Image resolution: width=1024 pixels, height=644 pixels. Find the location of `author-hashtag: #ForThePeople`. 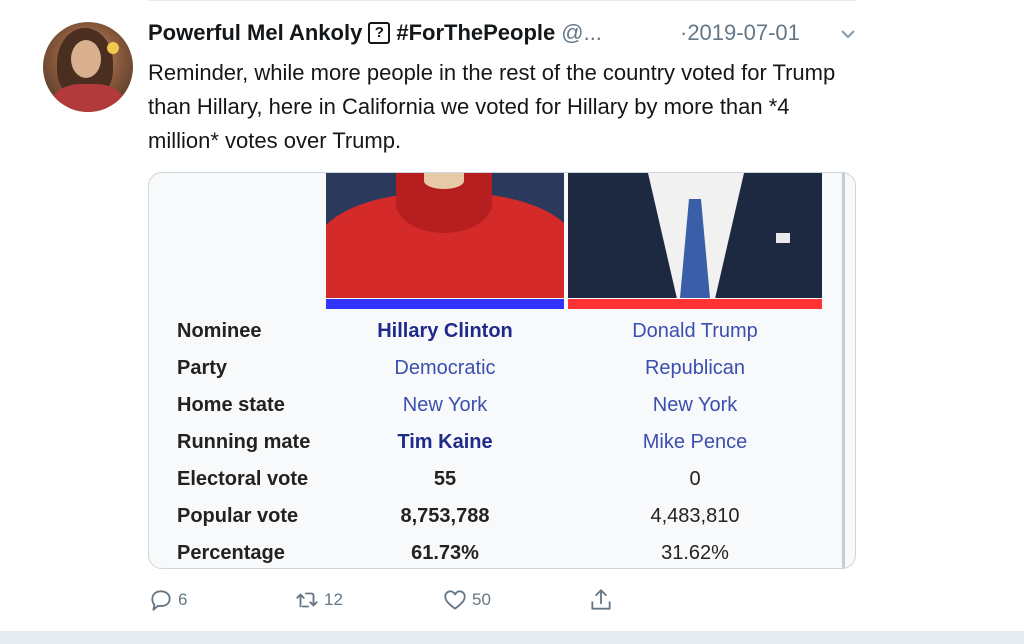

author-hashtag: #ForThePeople is located at coordinates (475, 33).